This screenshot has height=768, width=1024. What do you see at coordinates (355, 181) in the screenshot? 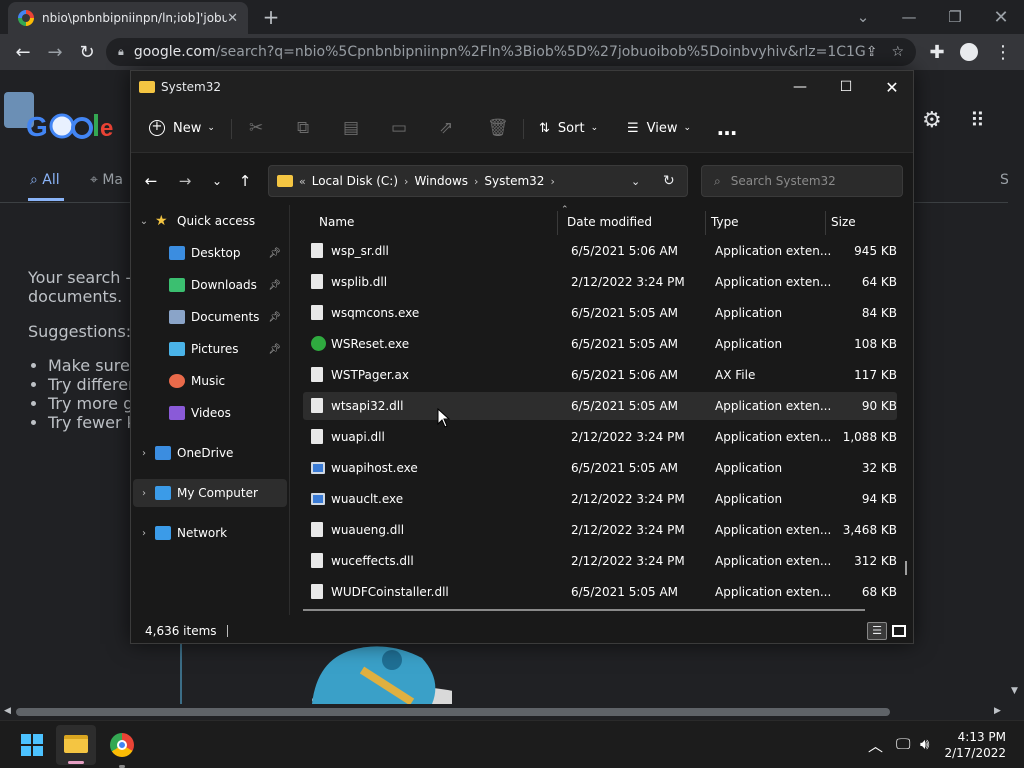
I see `breadcrumb-local-disk: Local Disk (C:)` at bounding box center [355, 181].